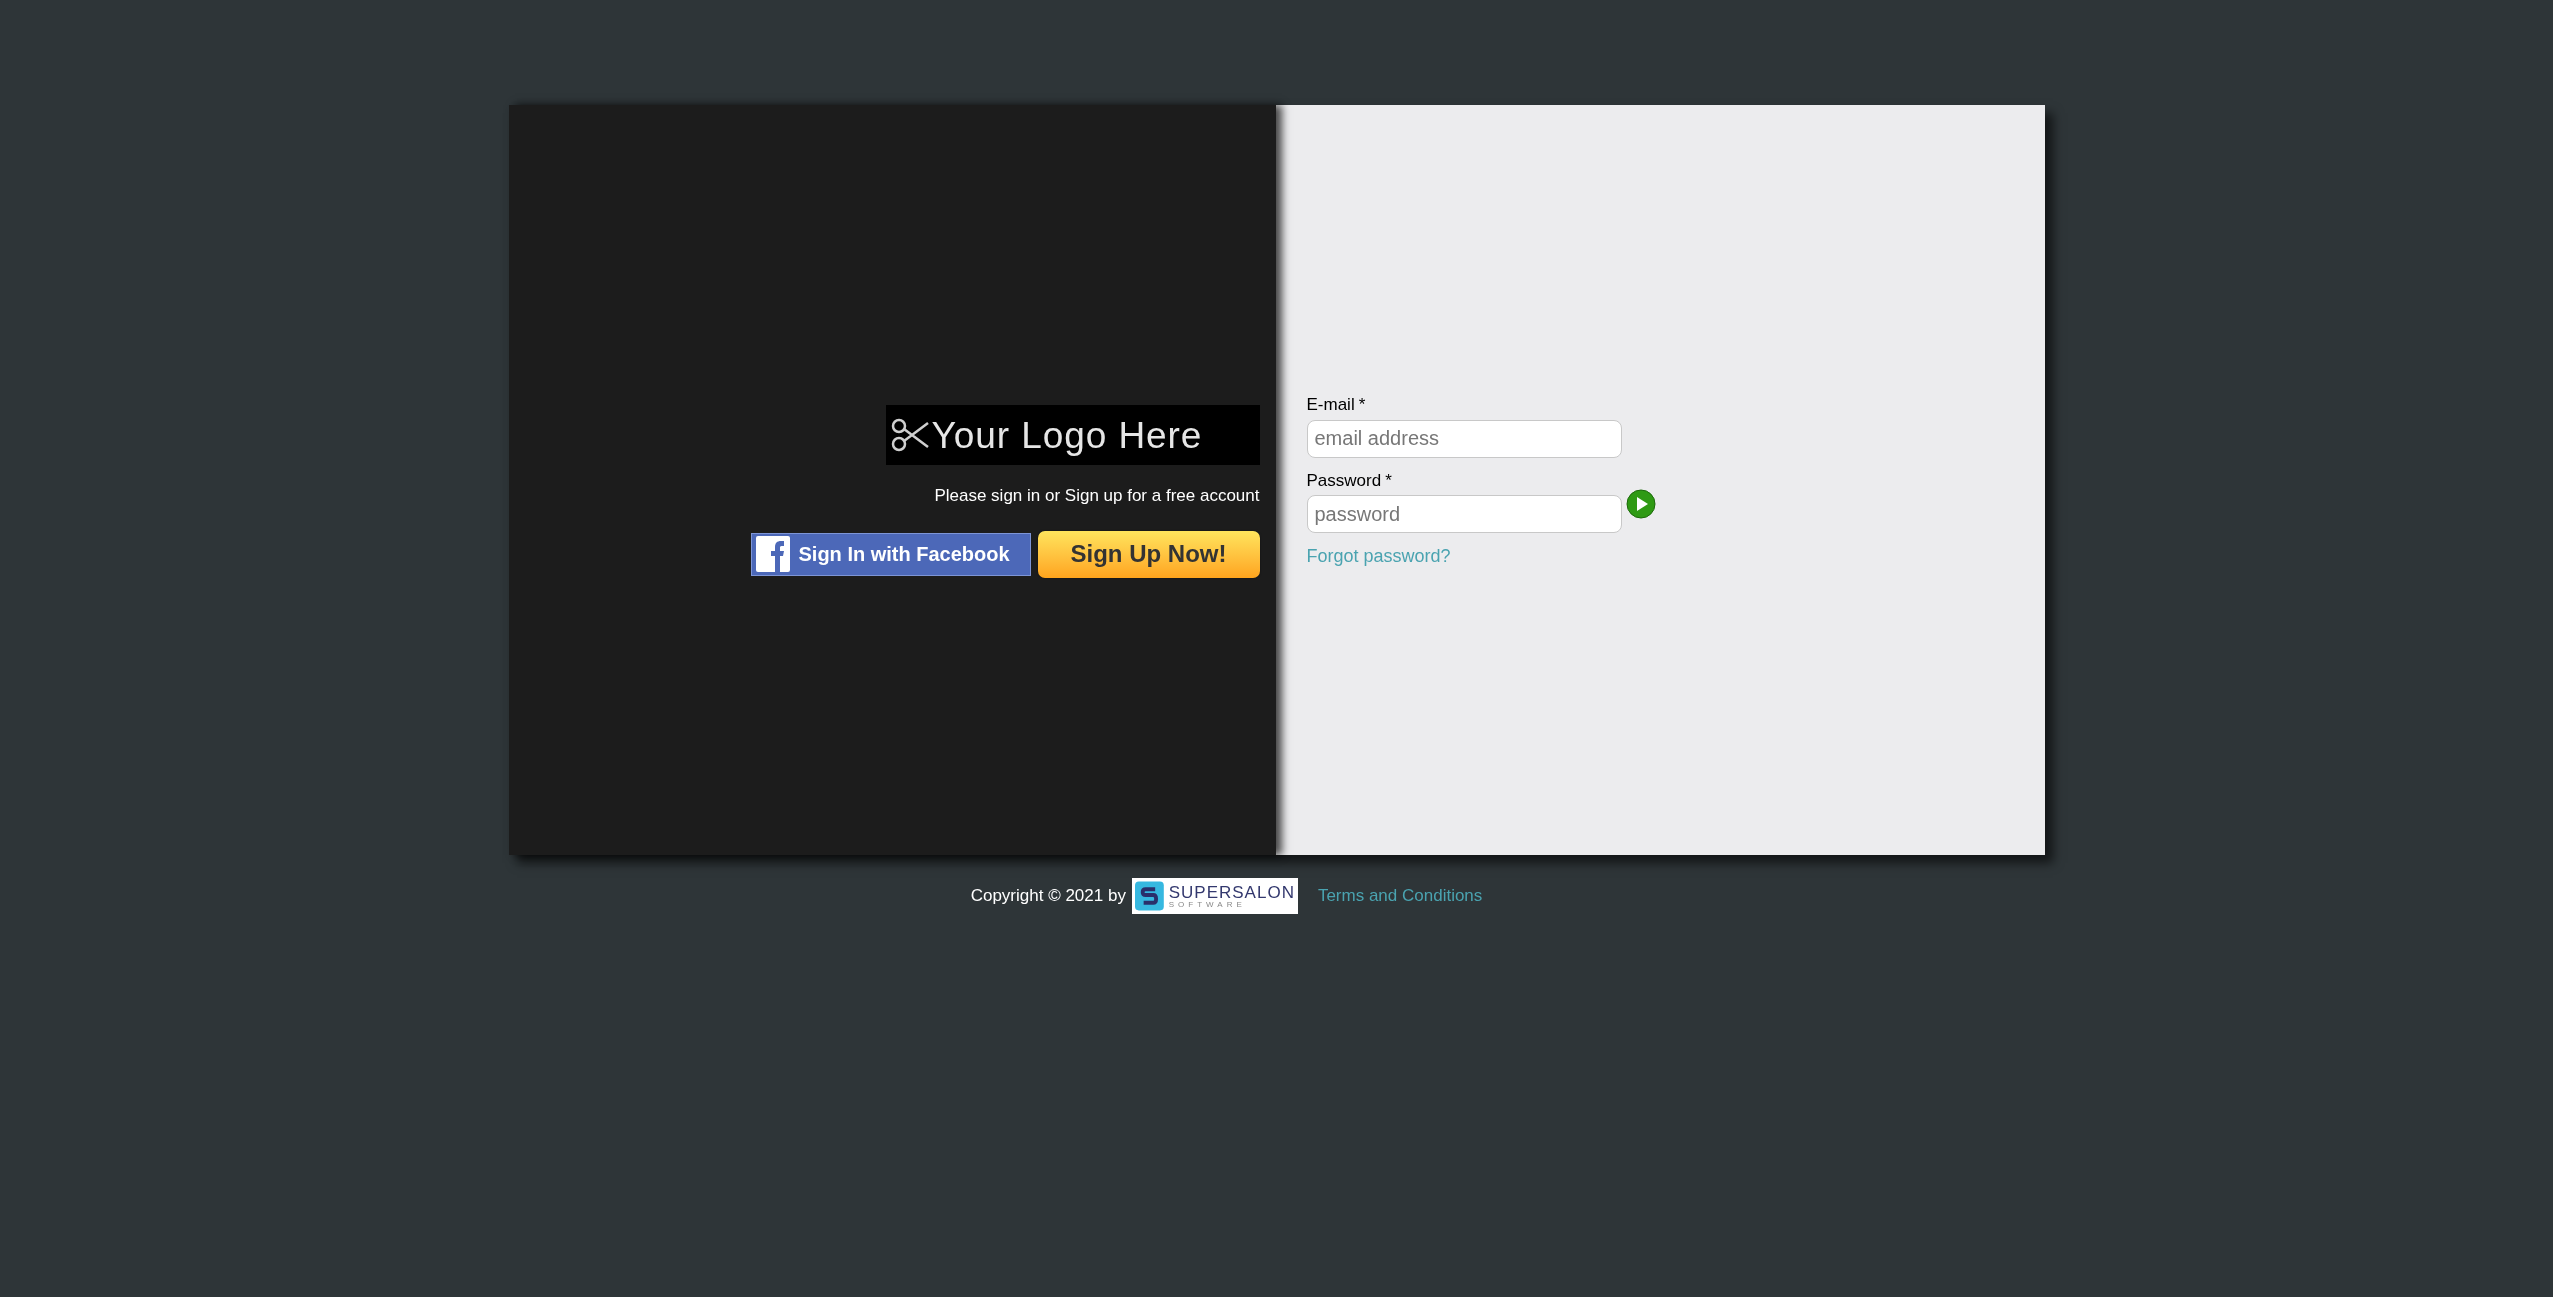  Describe the element at coordinates (890, 554) in the screenshot. I see `facebook-sign-in-button: Sign In with Facebook` at that location.